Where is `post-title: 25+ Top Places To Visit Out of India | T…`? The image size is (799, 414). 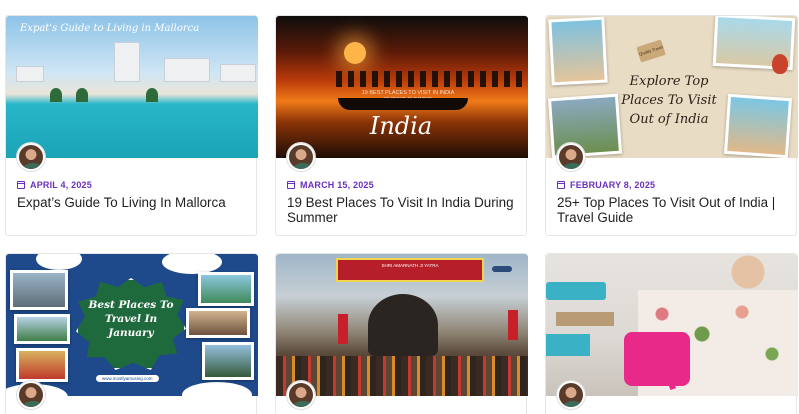
post-title: 25+ Top Places To Visit Out of India | T… is located at coordinates (674, 210).